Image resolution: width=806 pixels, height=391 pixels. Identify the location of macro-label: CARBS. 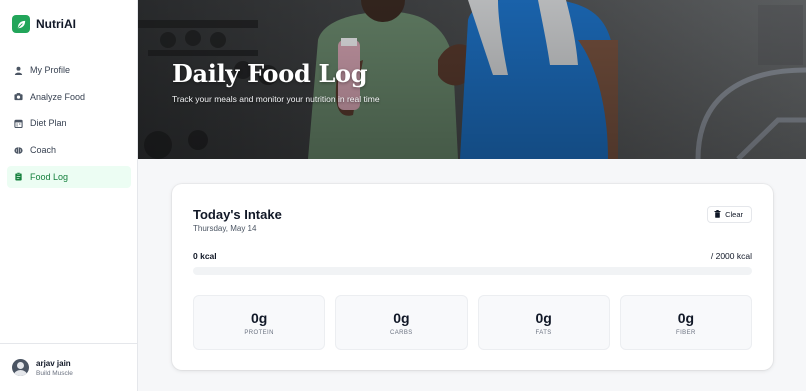
(401, 332).